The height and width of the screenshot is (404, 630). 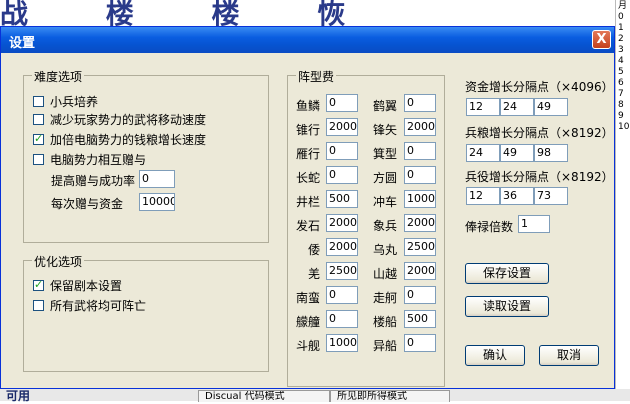 What do you see at coordinates (190, 13) in the screenshot?
I see `background-title: 战 楼 楼 恢` at bounding box center [190, 13].